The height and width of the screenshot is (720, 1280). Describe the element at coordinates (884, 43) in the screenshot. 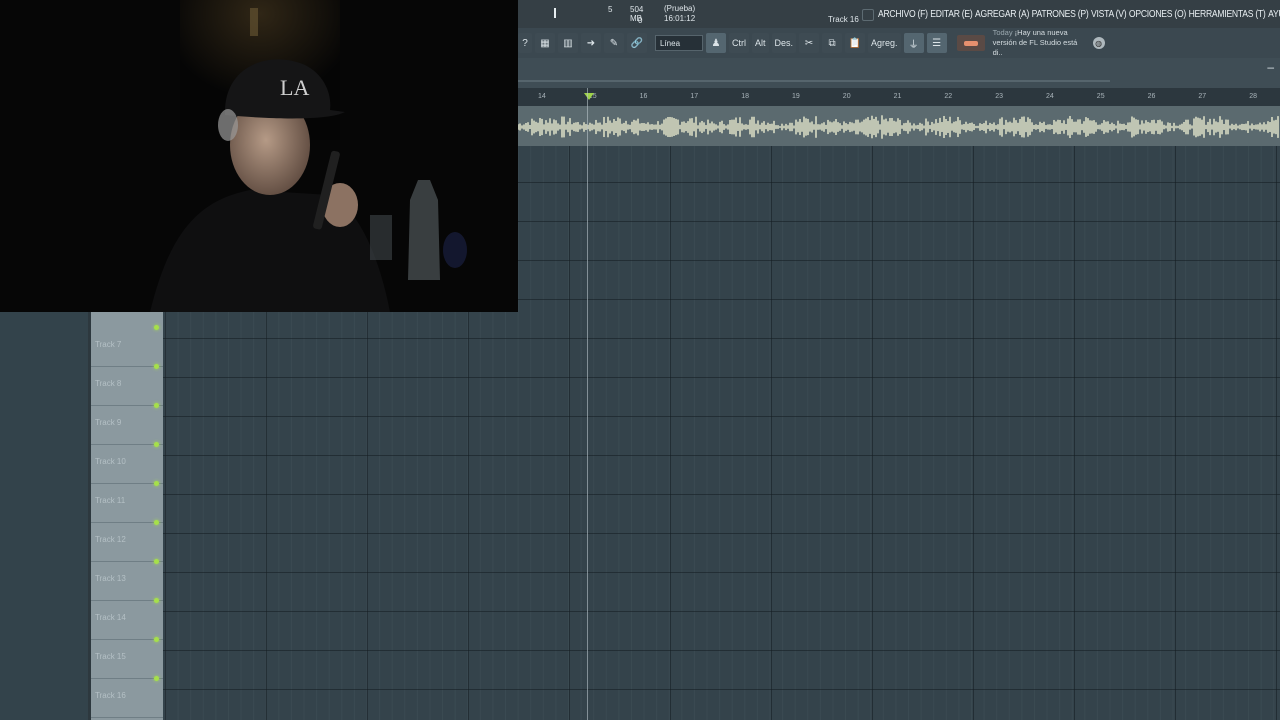

I see `add-button: Agreg.` at that location.